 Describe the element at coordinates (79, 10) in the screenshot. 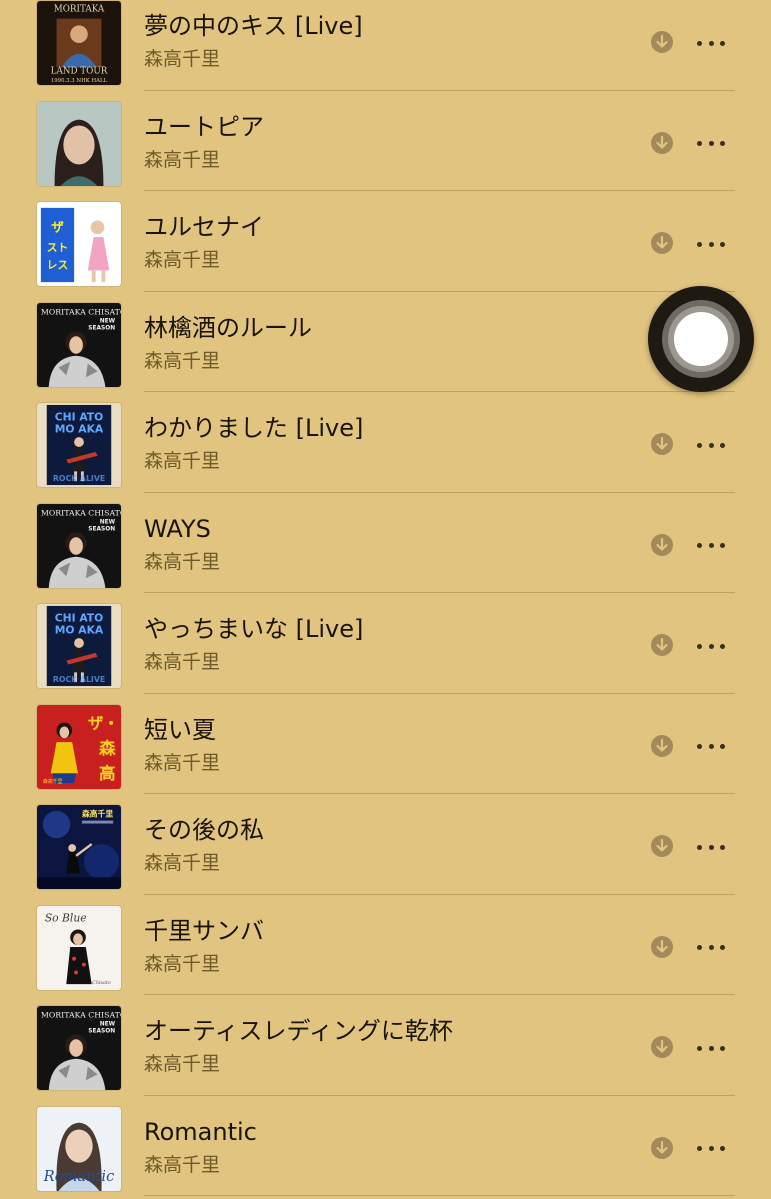

I see `svg-text: MORITAKA` at that location.